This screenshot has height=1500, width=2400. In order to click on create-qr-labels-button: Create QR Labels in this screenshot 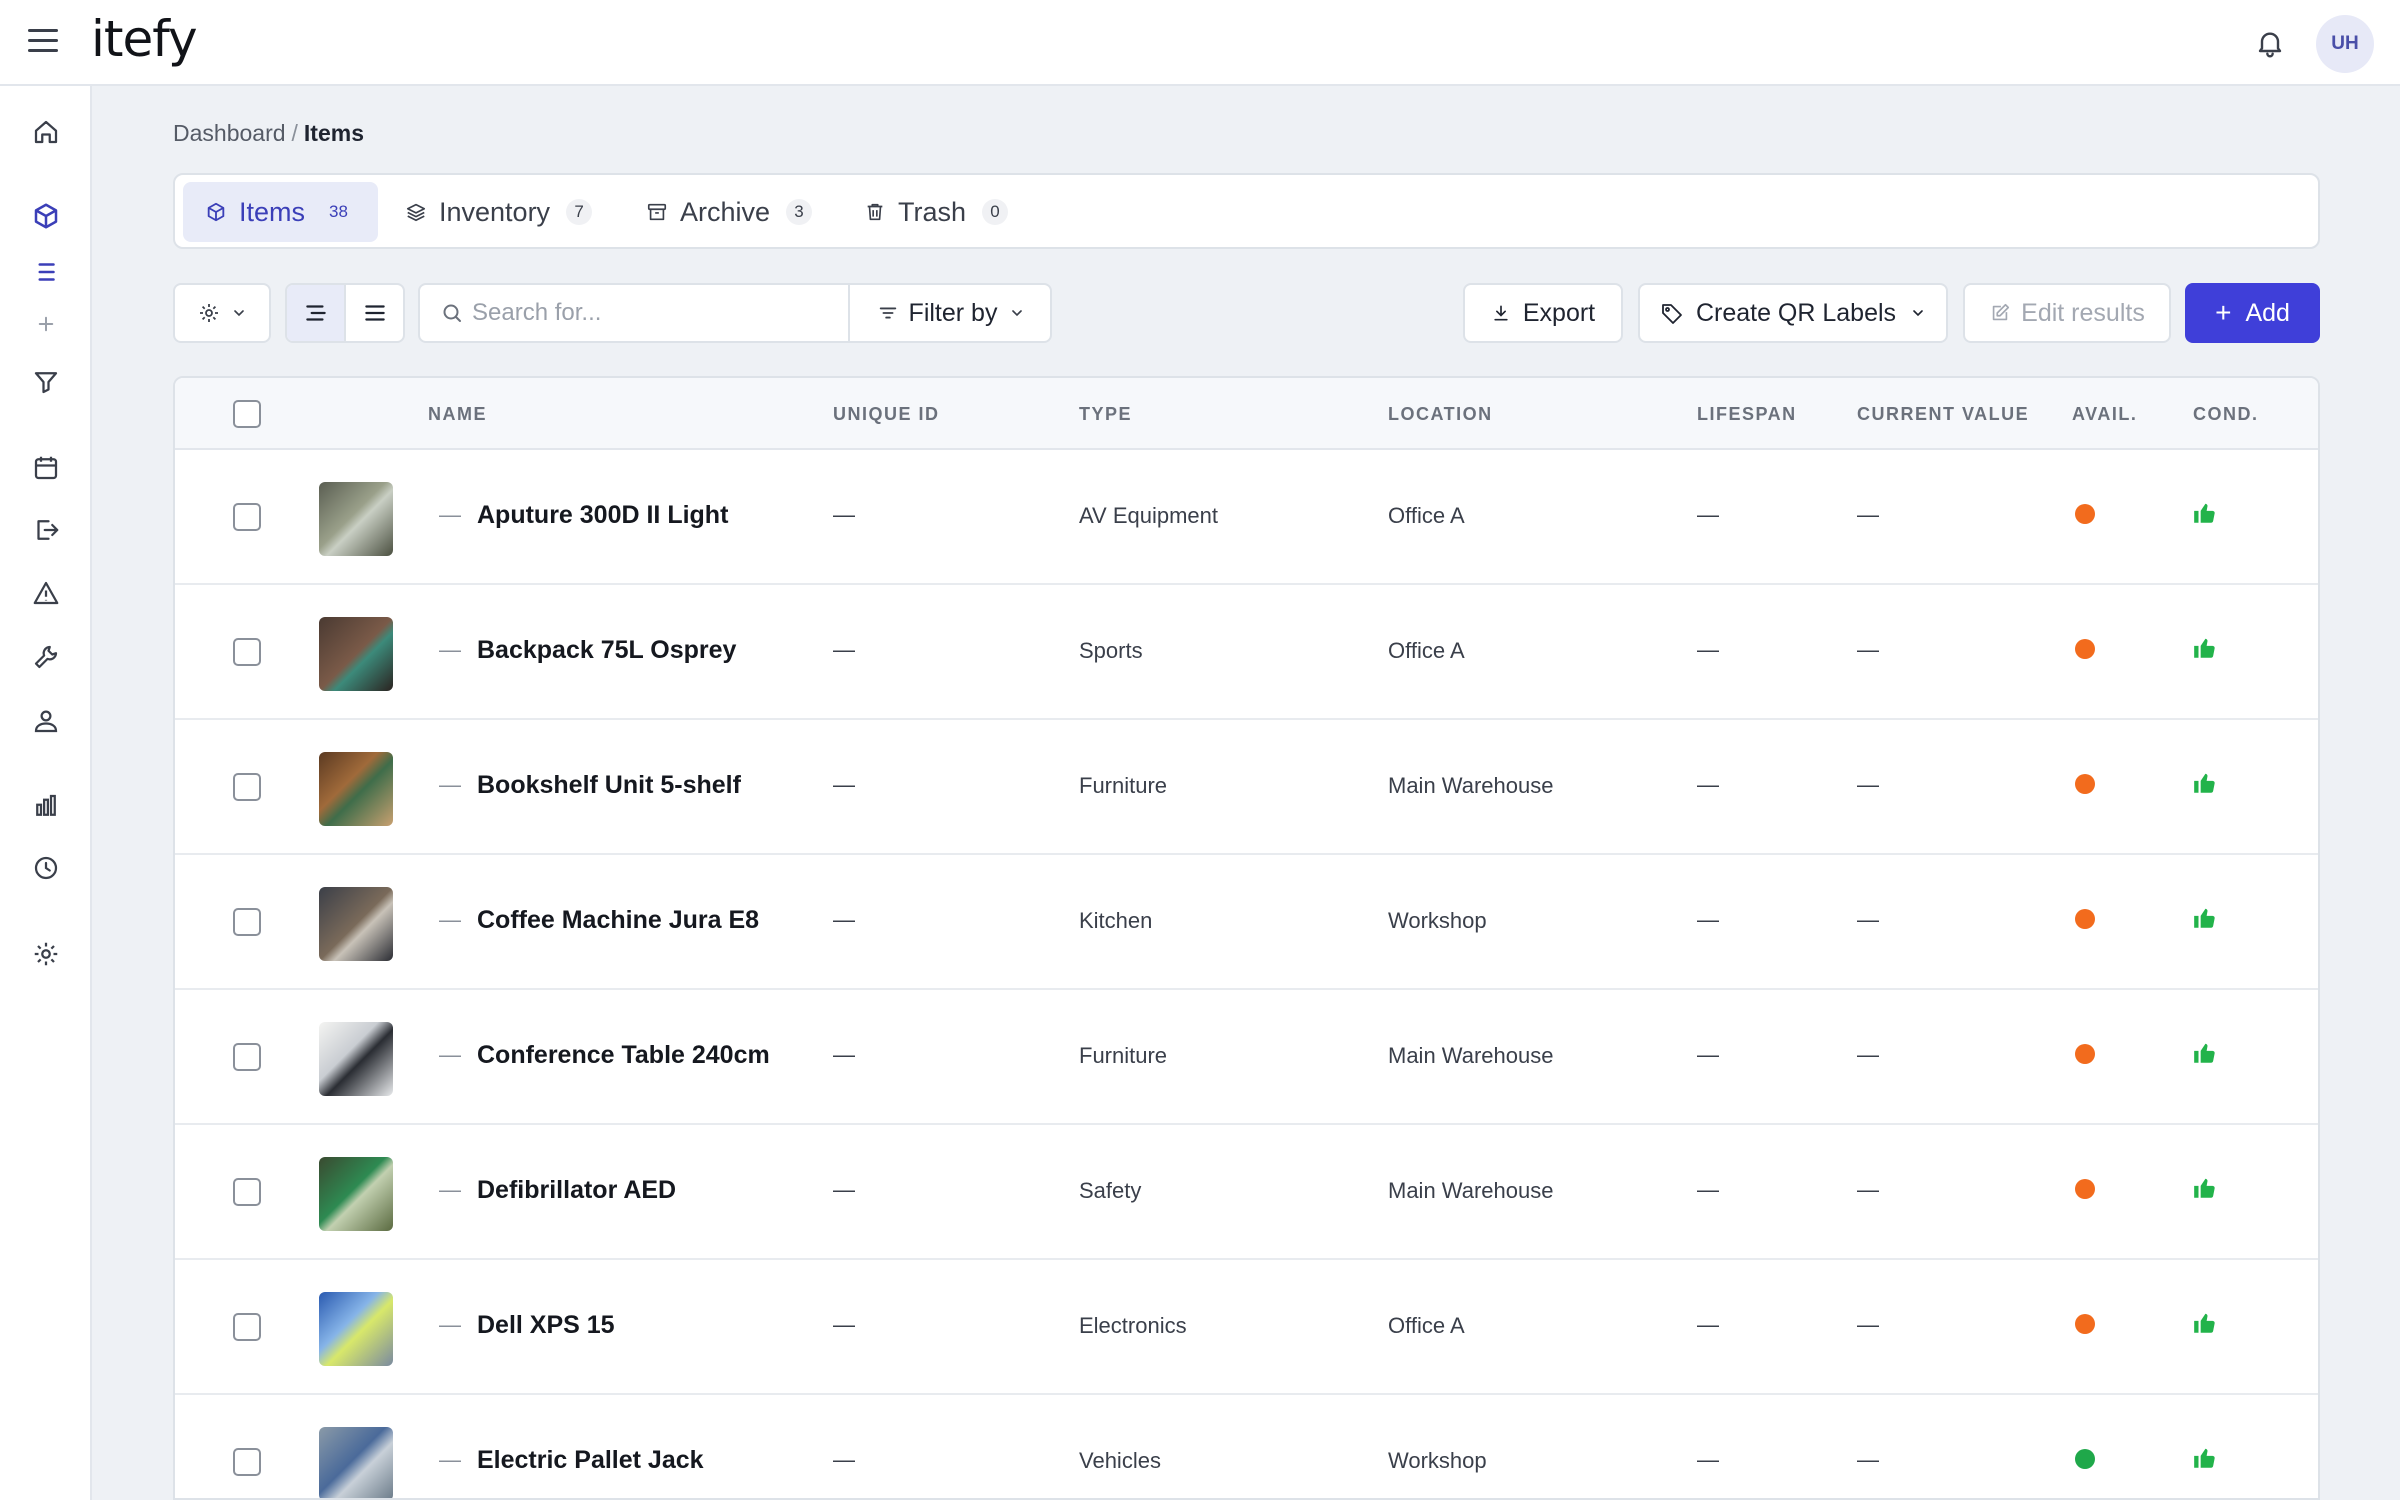, I will do `click(1793, 313)`.